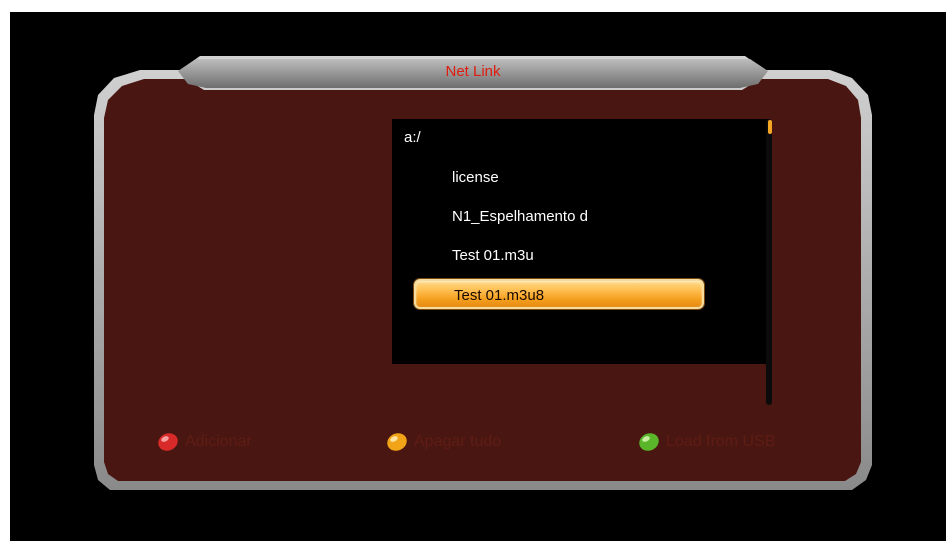 The width and height of the screenshot is (946, 541). I want to click on load-from-usb-button: Load from USB, so click(706, 442).